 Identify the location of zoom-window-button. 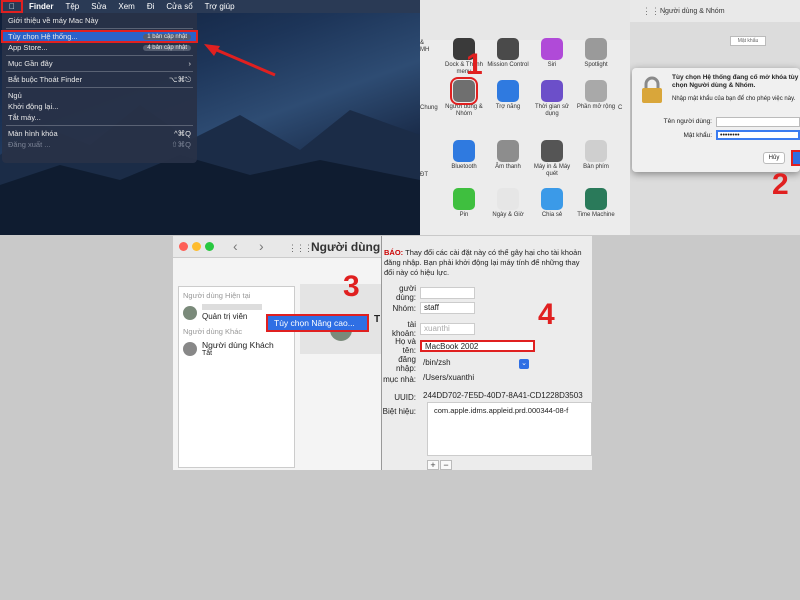
(209, 246).